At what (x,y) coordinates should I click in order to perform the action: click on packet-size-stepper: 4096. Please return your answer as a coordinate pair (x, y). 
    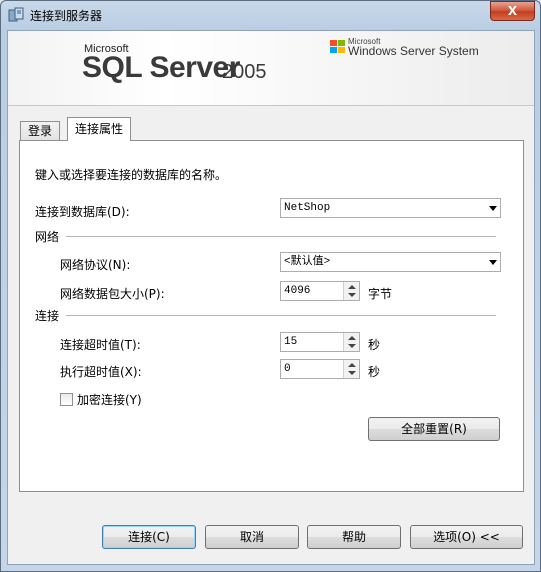
    Looking at the image, I should click on (320, 291).